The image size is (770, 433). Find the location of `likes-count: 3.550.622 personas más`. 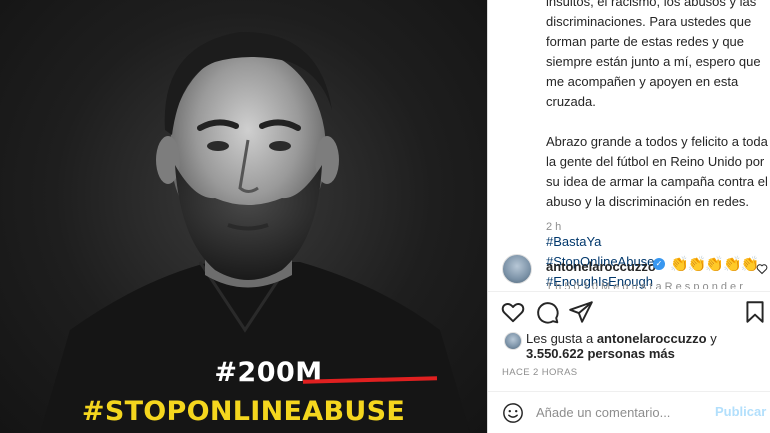

likes-count: 3.550.622 personas más is located at coordinates (600, 353).